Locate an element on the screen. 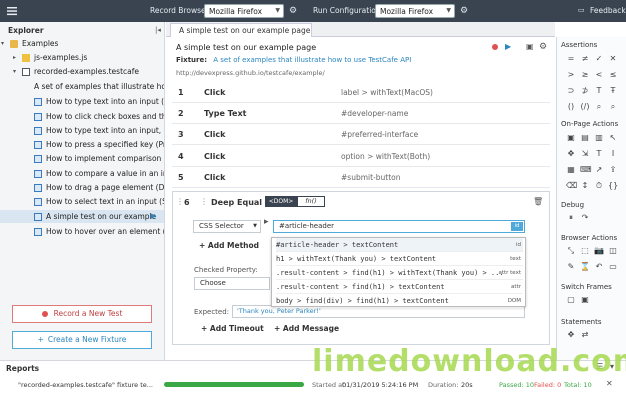 This screenshot has width=626, height=396. delete-icon: 🗑 is located at coordinates (538, 201).